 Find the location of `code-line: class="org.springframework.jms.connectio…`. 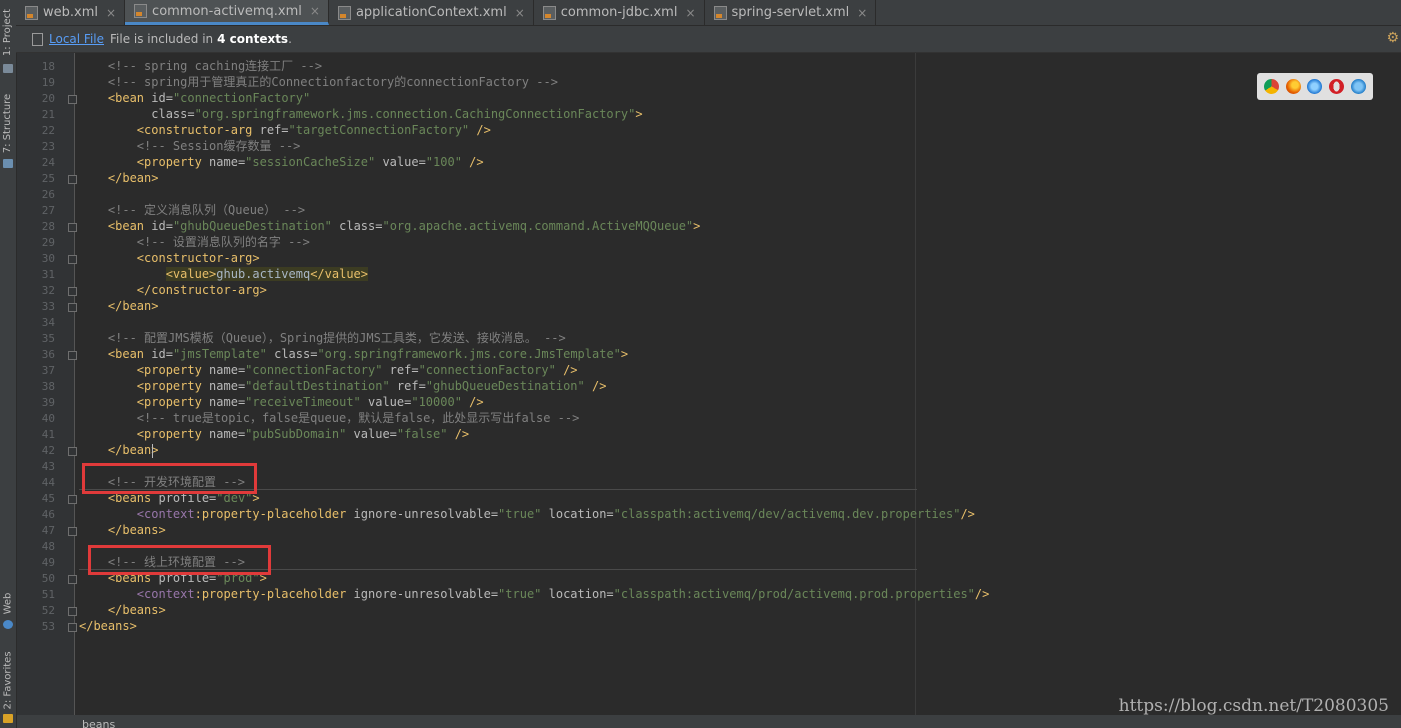

code-line: class="org.springframework.jms.connectio… is located at coordinates (397, 114).